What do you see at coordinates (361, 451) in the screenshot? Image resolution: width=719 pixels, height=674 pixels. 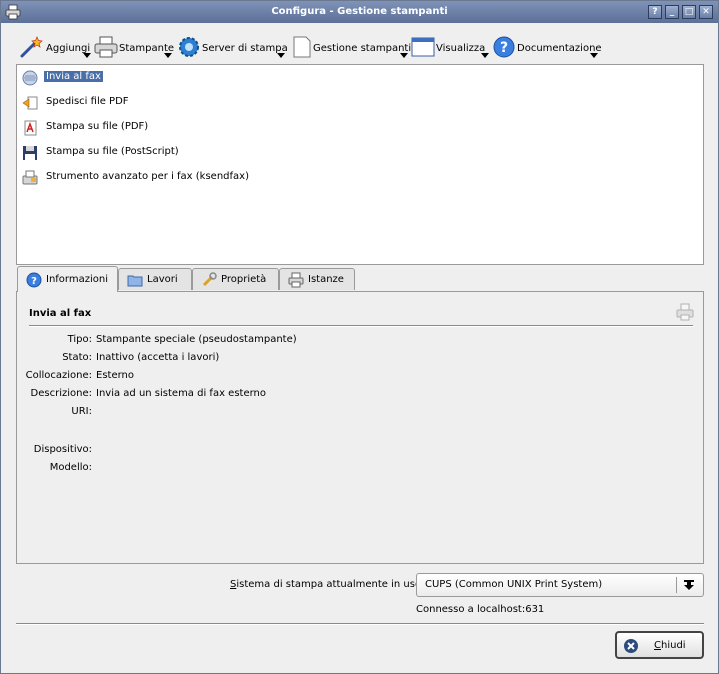 I see `field-dispositivo: Dispositivo:` at bounding box center [361, 451].